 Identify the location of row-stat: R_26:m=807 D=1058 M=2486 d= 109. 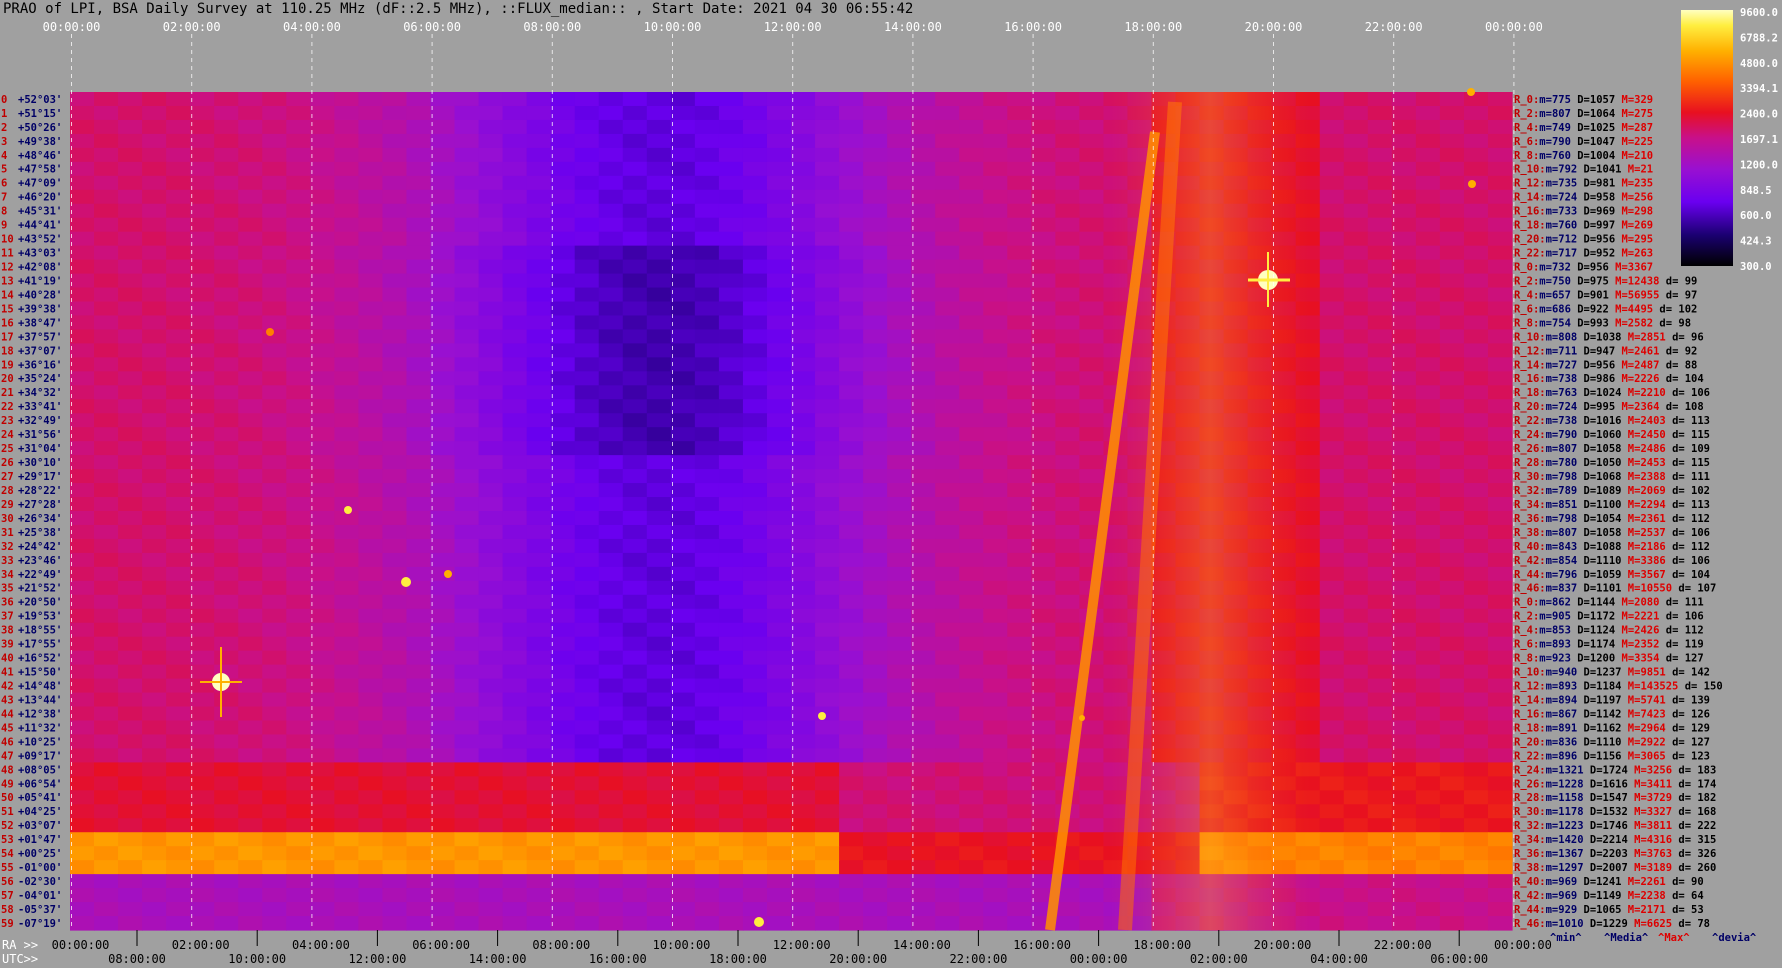
(1612, 449).